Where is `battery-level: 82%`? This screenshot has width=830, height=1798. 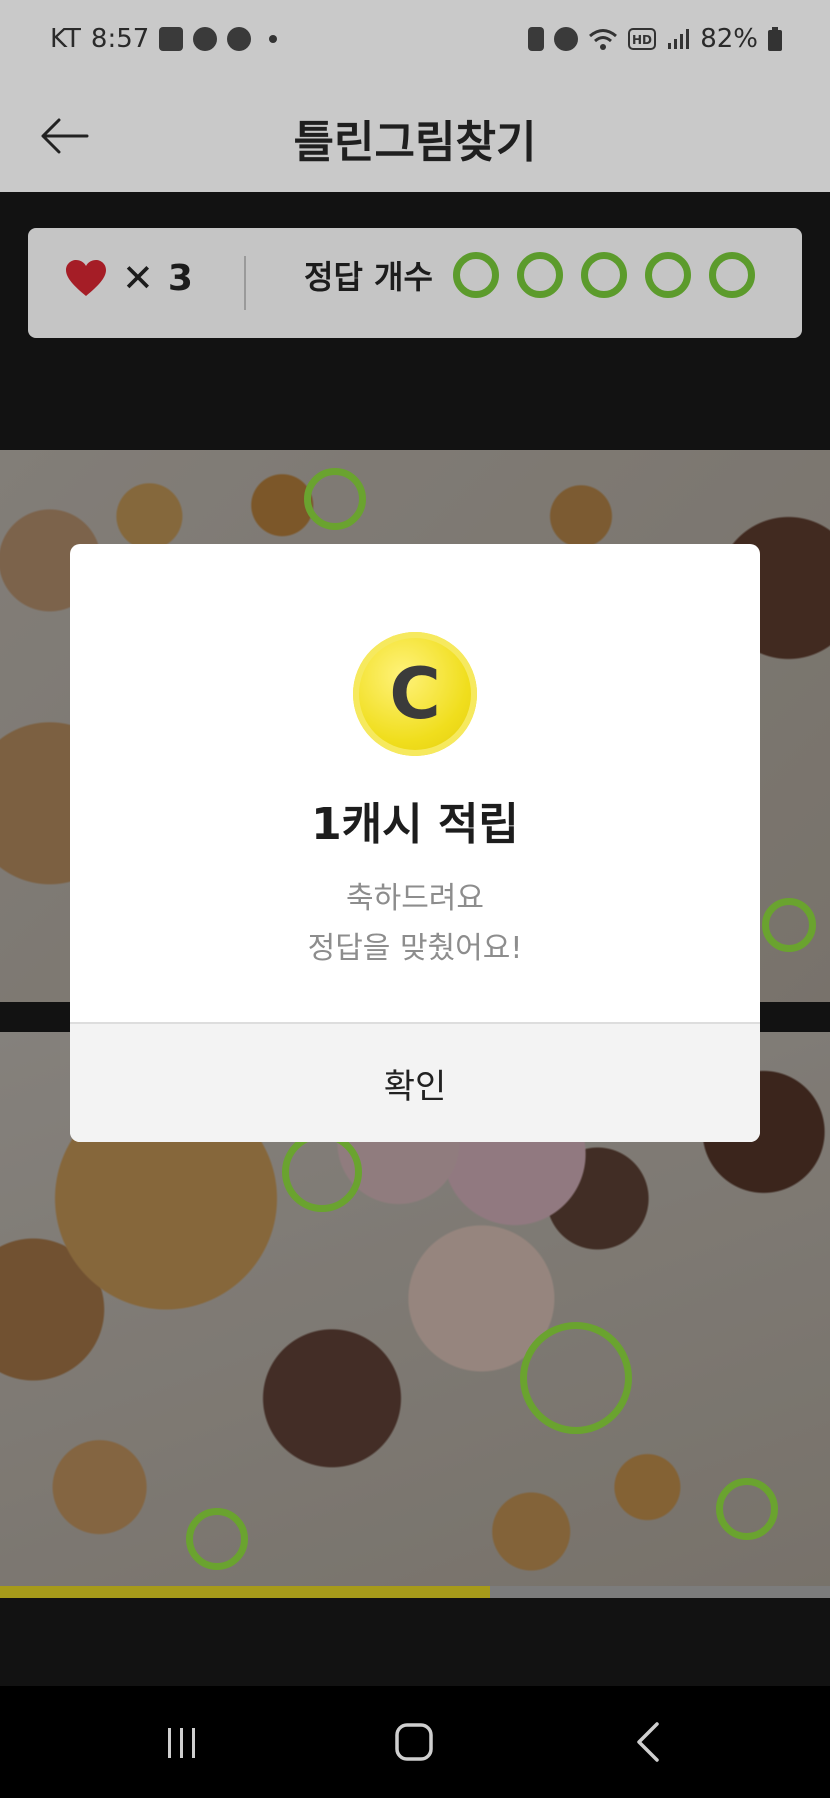 battery-level: 82% is located at coordinates (729, 39).